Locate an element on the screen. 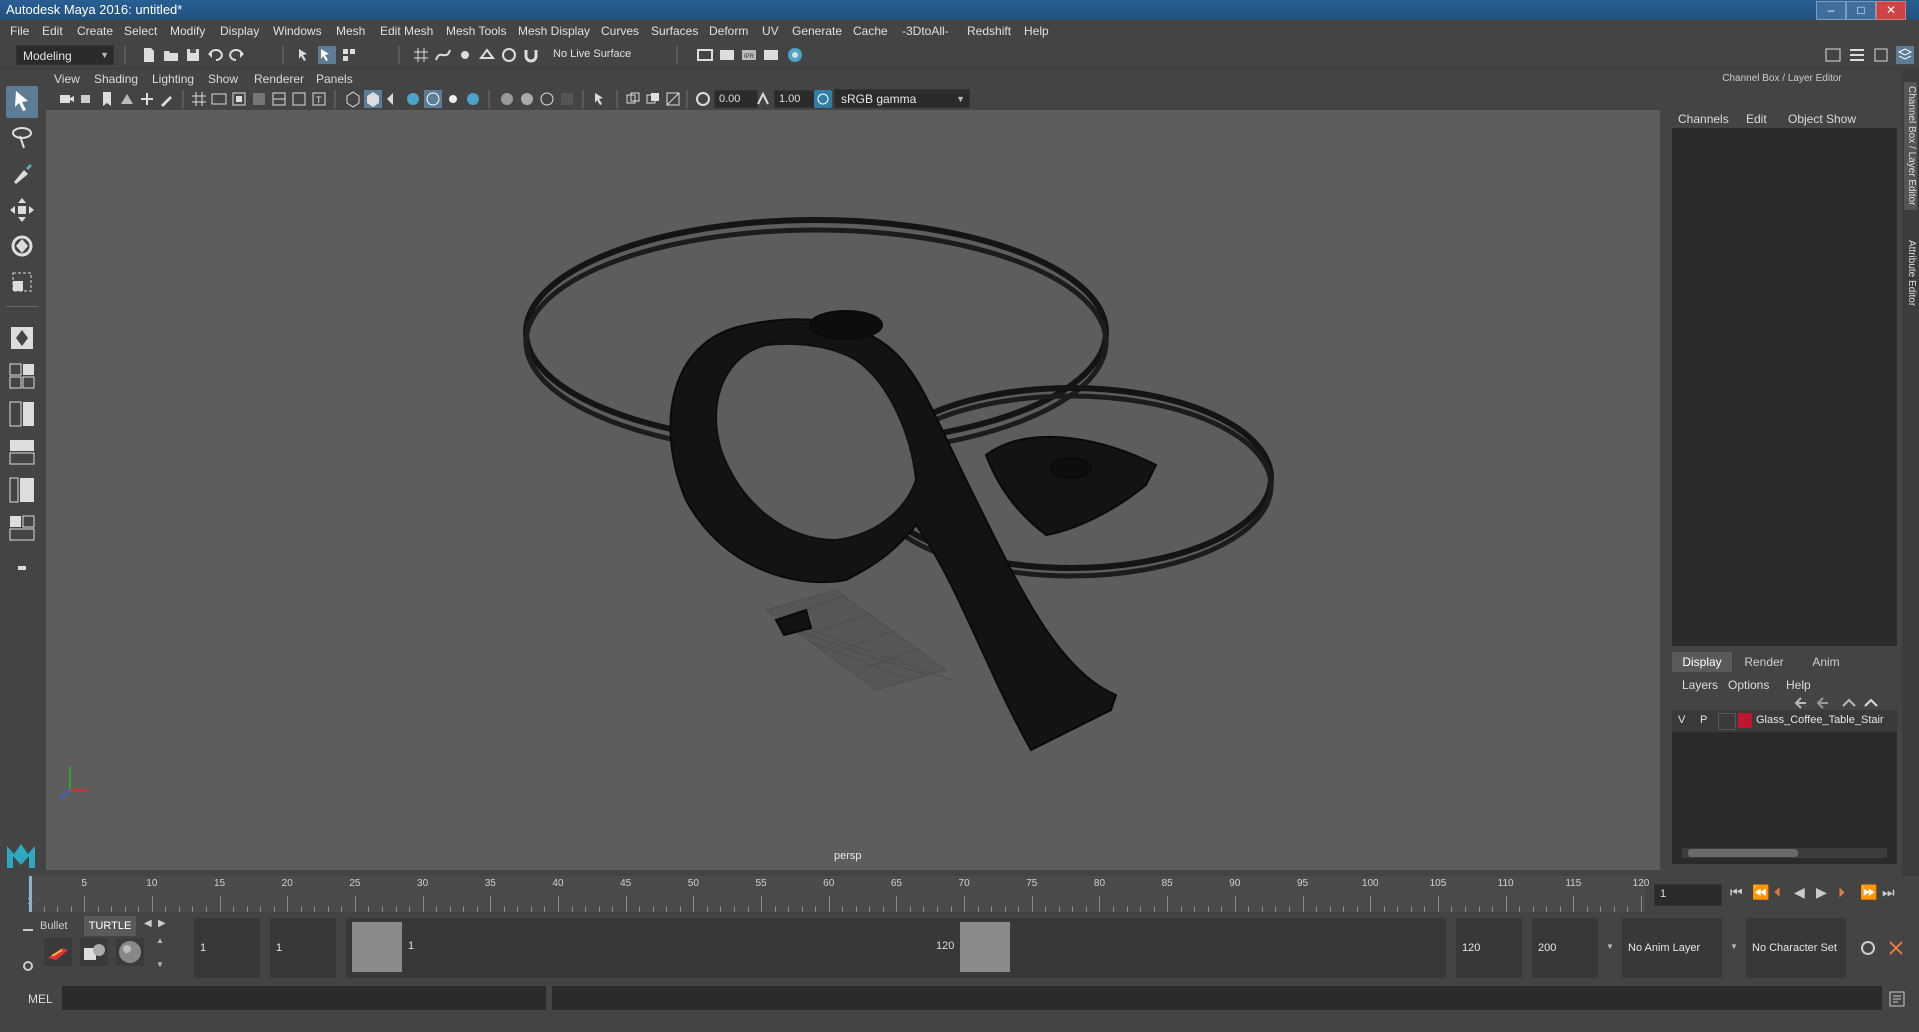  layer-name: Glass_Coffee_Table_Stair is located at coordinates (1820, 720).